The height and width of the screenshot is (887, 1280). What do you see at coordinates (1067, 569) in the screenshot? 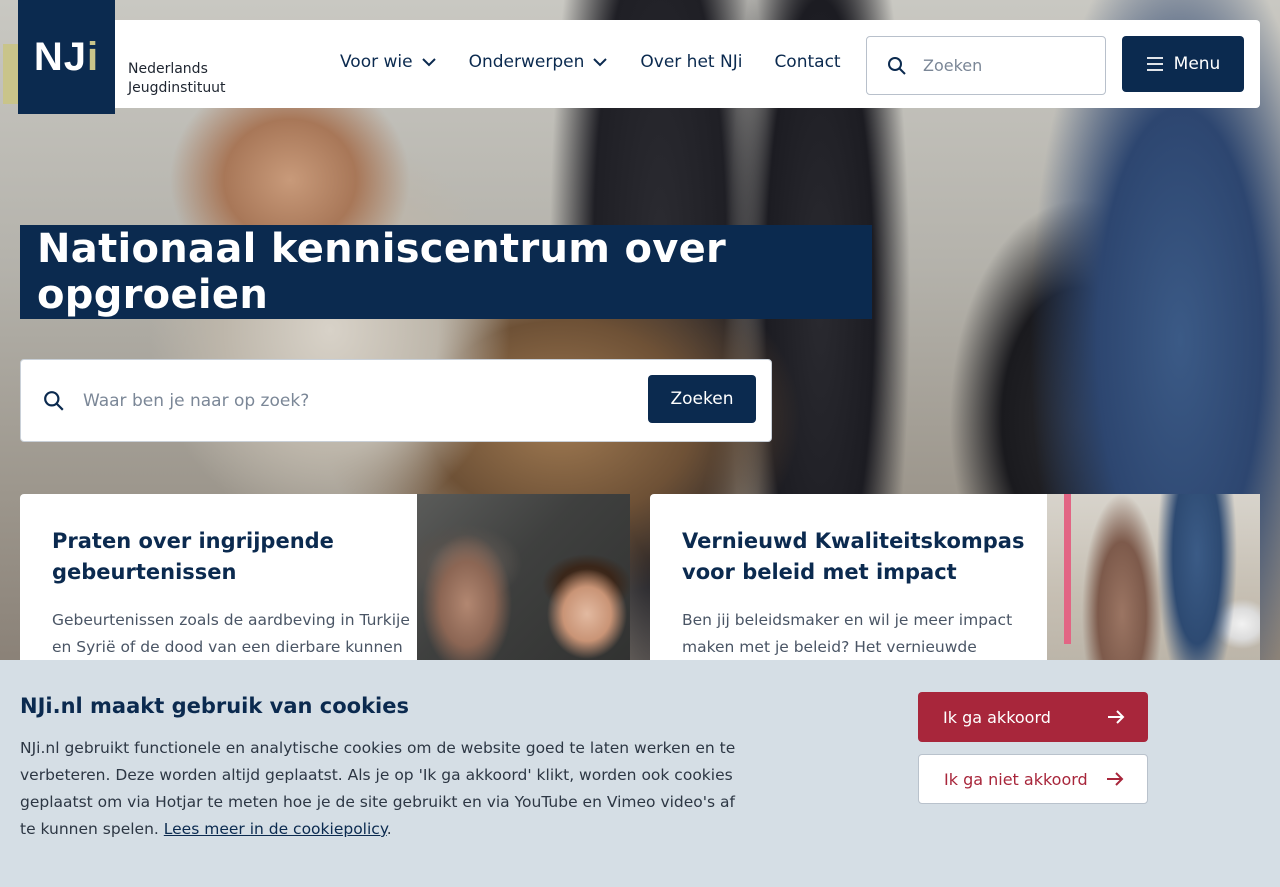
I see `bag-strap-decoration` at bounding box center [1067, 569].